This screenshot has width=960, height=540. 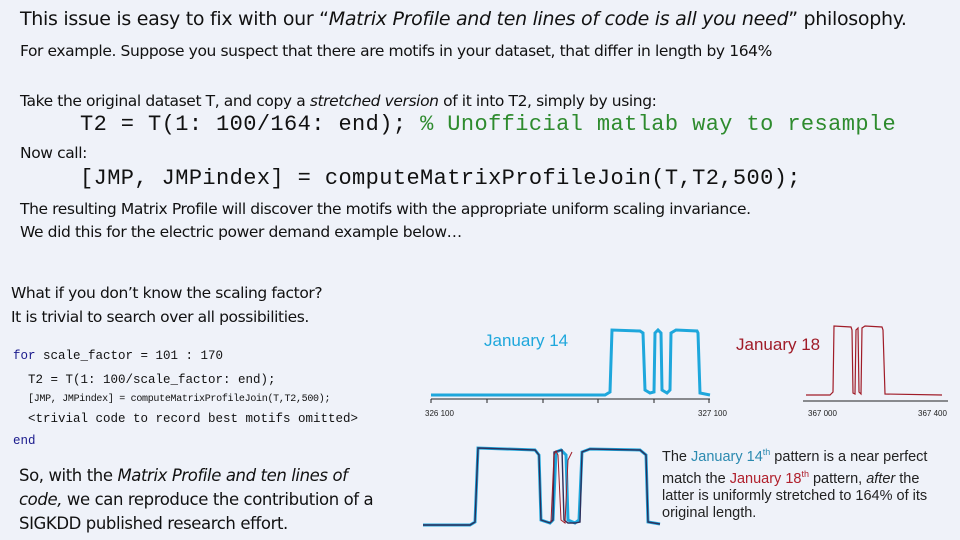 I want to click on jan14-tick-label-start: 326 100, so click(x=439, y=413).